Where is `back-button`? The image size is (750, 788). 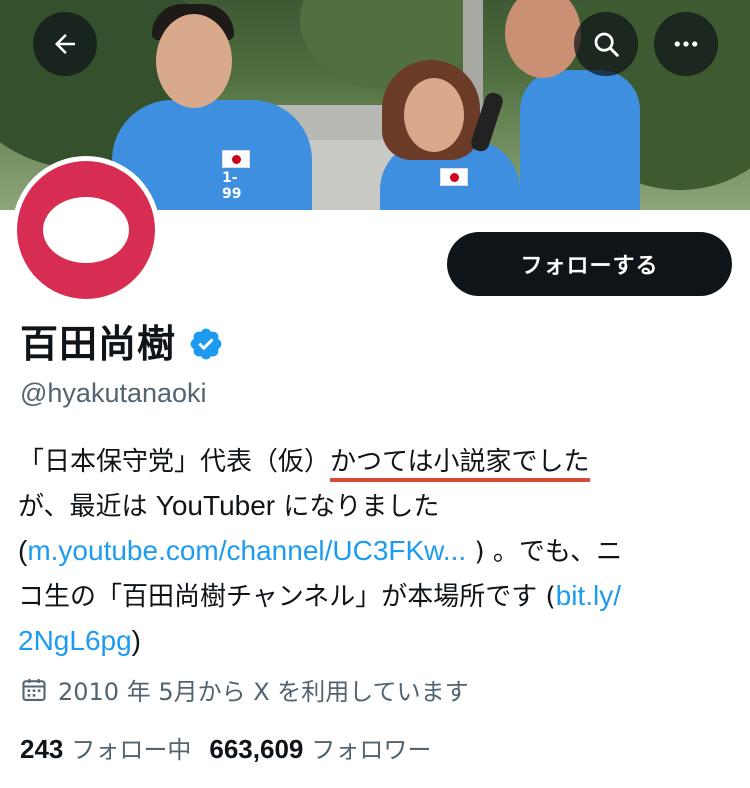
back-button is located at coordinates (65, 44).